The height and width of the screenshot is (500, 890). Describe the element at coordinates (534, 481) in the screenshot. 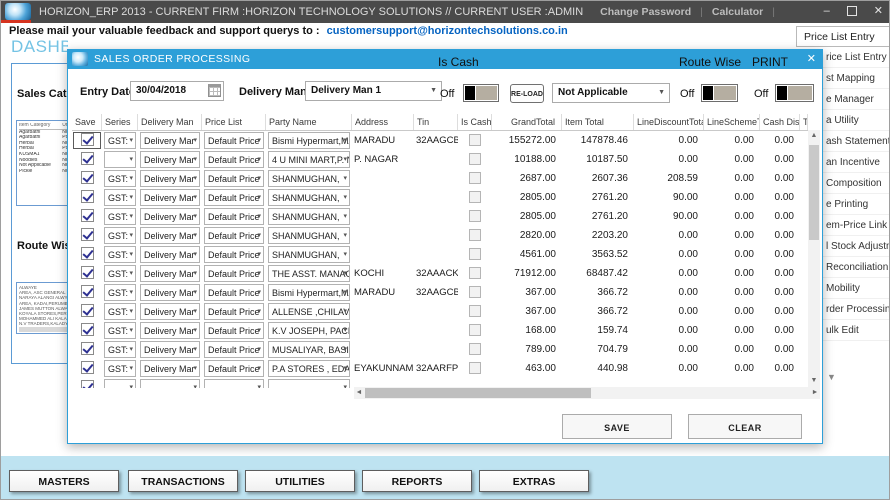

I see `nav-extras: EXTRAS` at that location.